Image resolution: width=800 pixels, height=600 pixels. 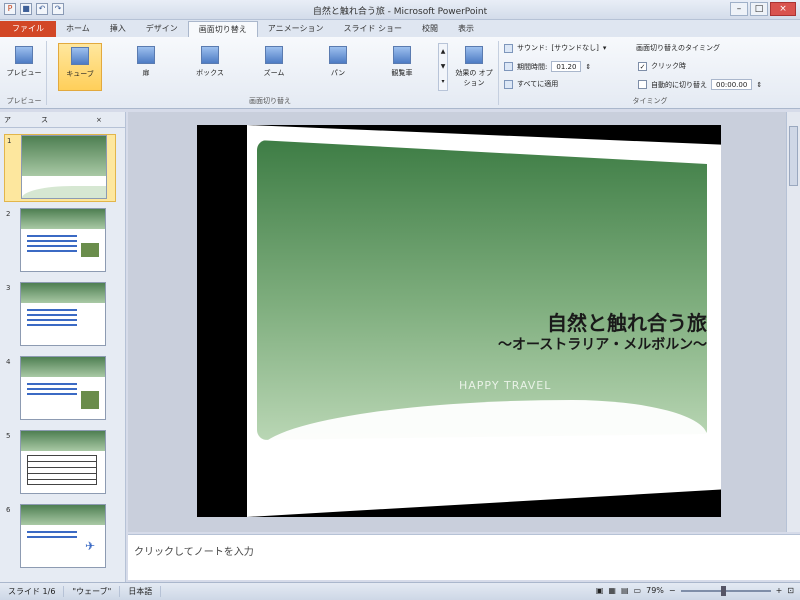 I want to click on fit-window-icon: ⊡, so click(x=790, y=590).